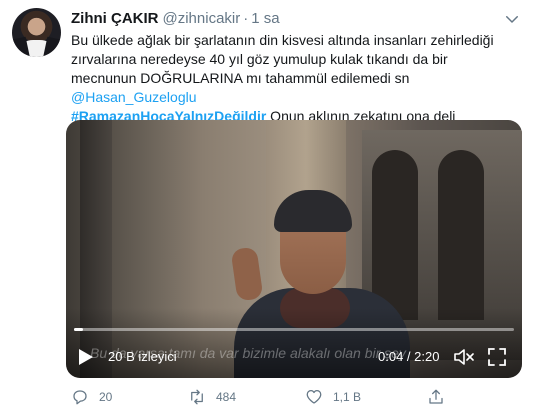 This screenshot has width=534, height=410. I want to click on chevron-down-icon, so click(512, 19).